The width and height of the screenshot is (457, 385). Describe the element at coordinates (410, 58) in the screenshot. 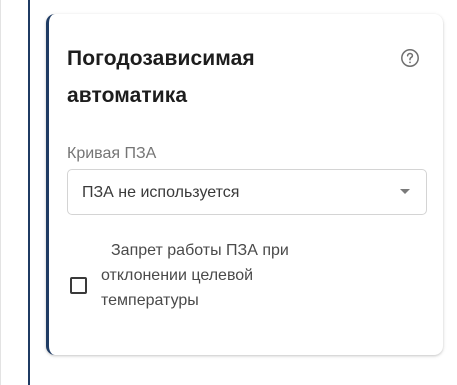

I see `help-icon` at that location.